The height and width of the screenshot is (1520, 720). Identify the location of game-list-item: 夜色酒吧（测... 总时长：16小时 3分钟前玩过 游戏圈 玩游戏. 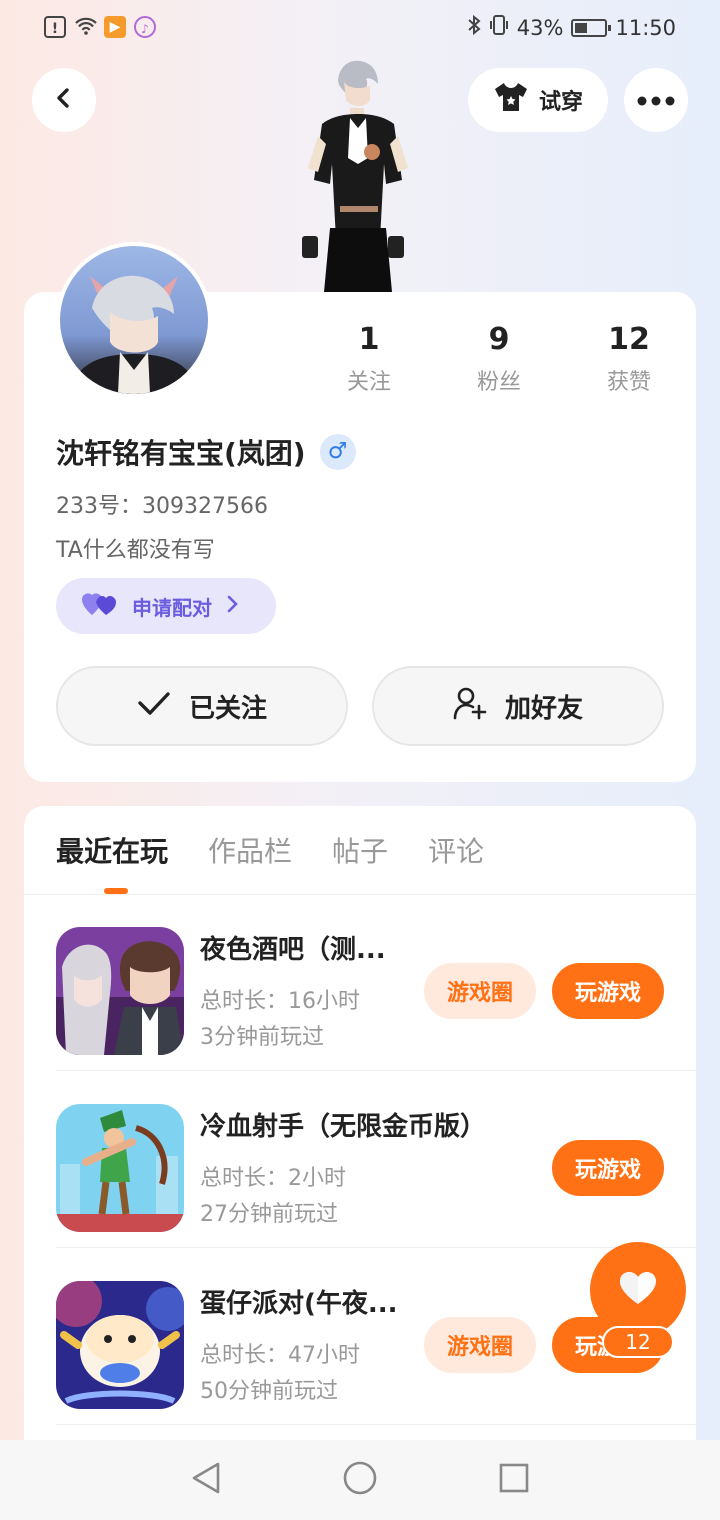
(376, 983).